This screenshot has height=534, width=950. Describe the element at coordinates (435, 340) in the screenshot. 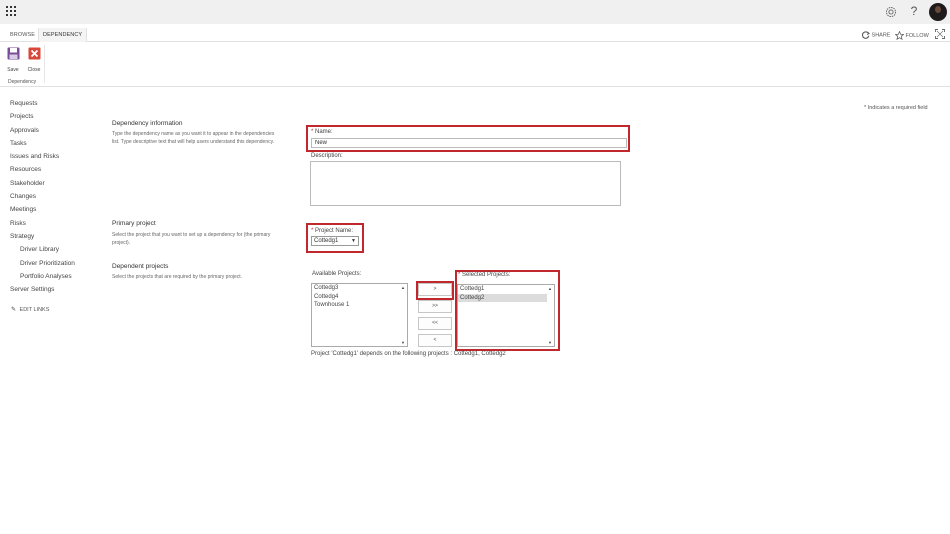

I see `remove-selected-button: <` at that location.